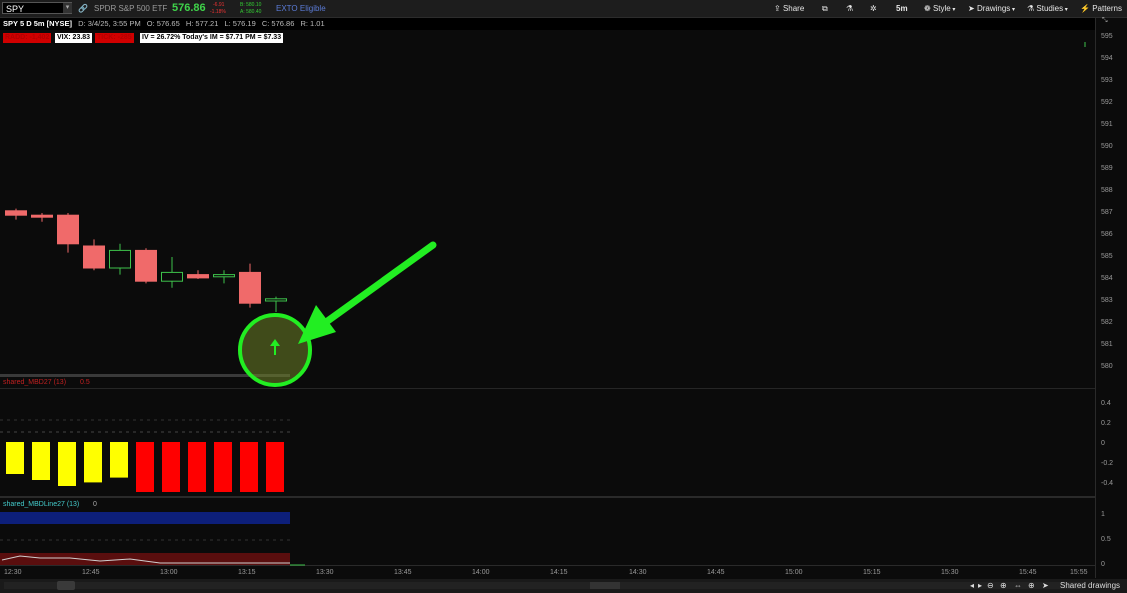  I want to click on time-tick-label: 14:00, so click(481, 572).